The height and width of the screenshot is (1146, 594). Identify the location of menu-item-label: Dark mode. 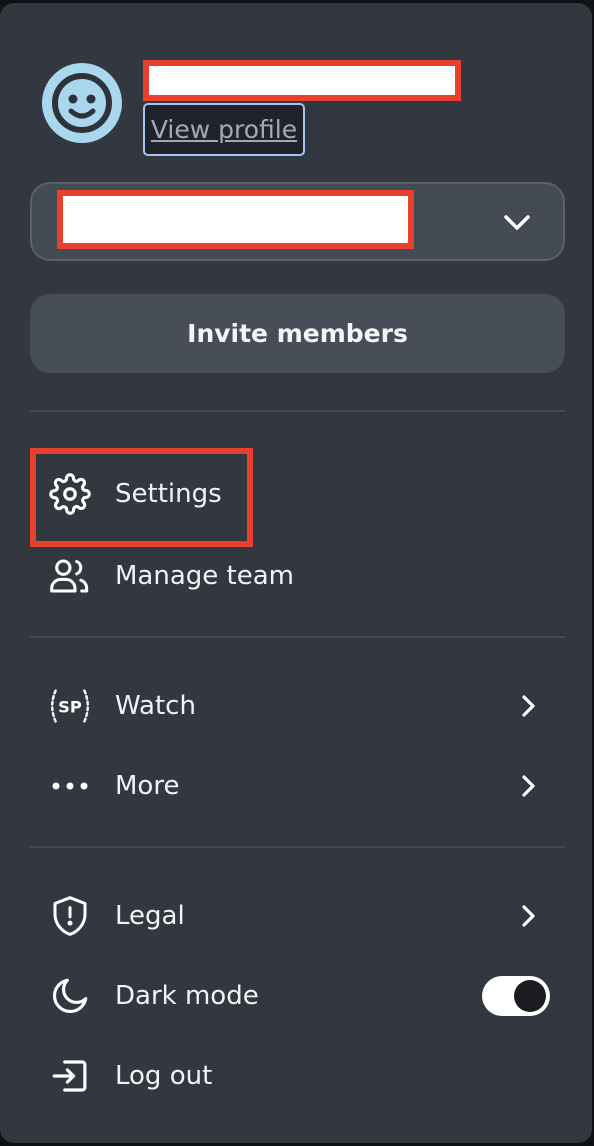
(187, 996).